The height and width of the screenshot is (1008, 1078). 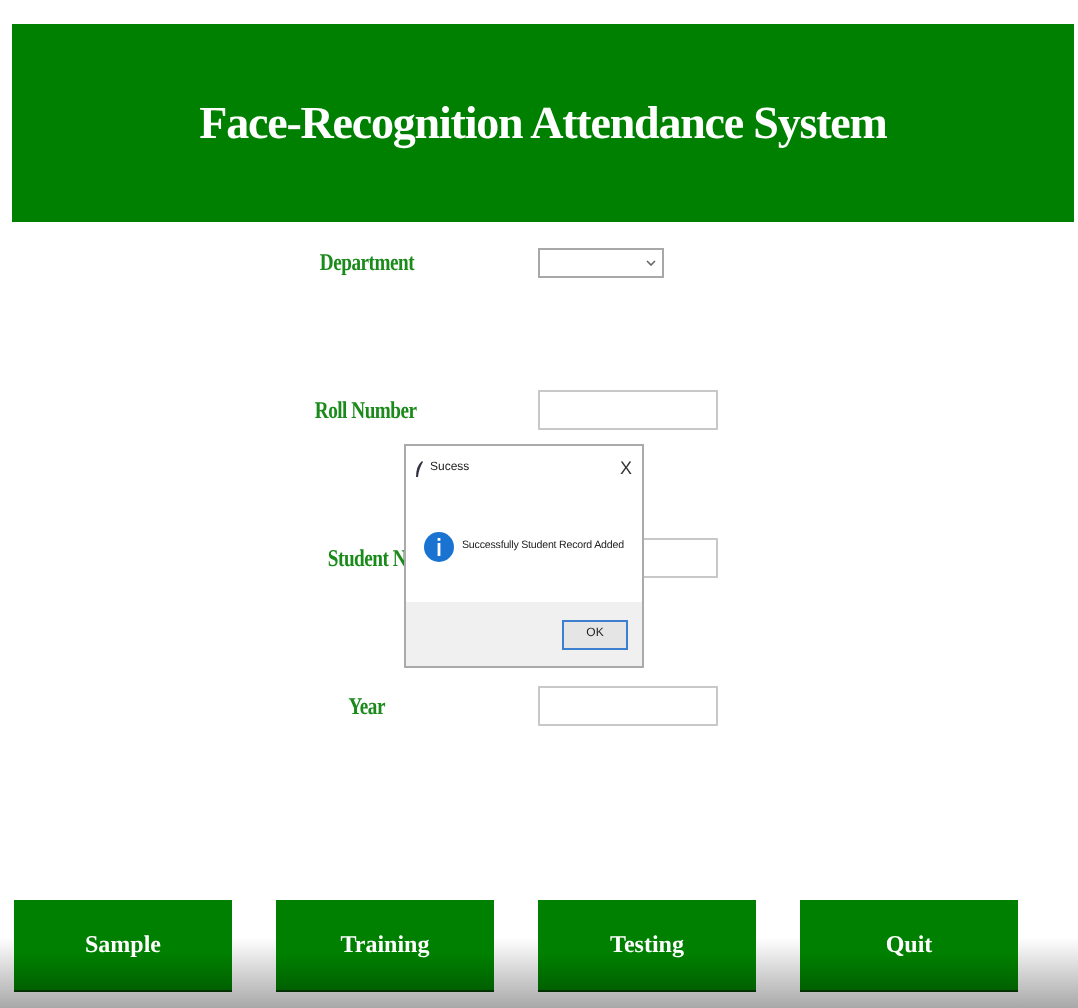 I want to click on action-button: Training, so click(x=385, y=946).